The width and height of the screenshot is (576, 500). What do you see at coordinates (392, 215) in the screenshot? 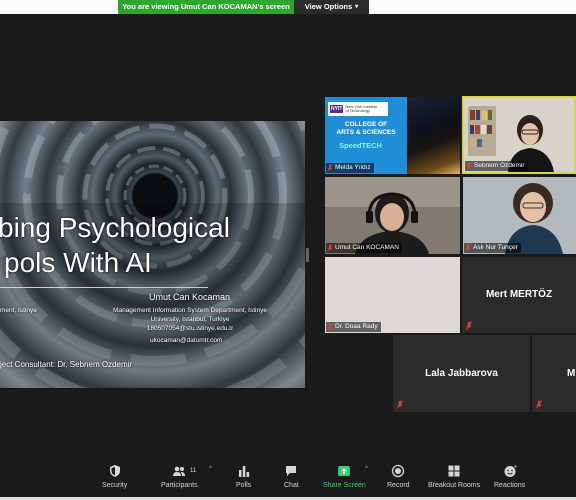
I see `video-tile-umut: Umut Can KOCAMAN` at bounding box center [392, 215].